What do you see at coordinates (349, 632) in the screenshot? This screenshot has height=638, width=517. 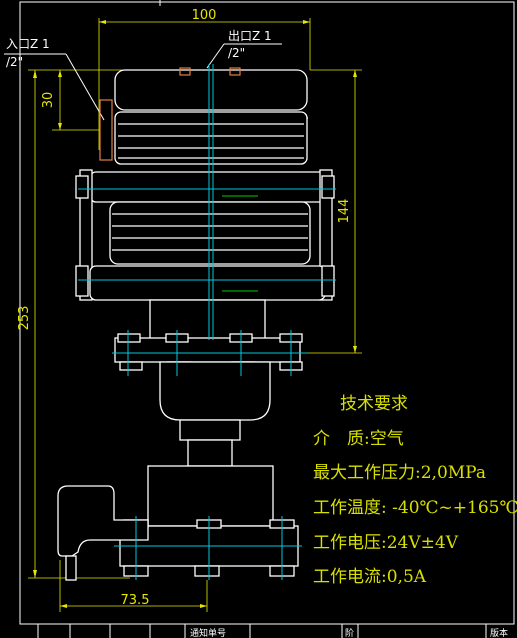 I see `title-cell-stage: 阶` at bounding box center [349, 632].